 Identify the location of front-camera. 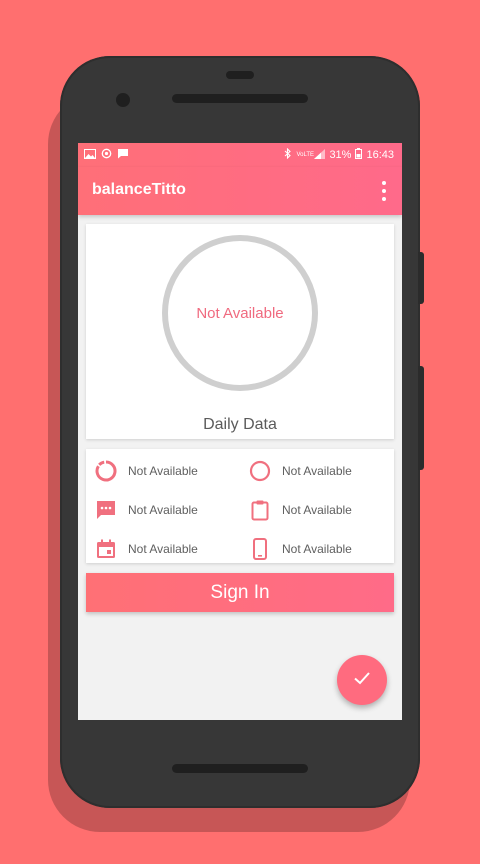
(123, 100).